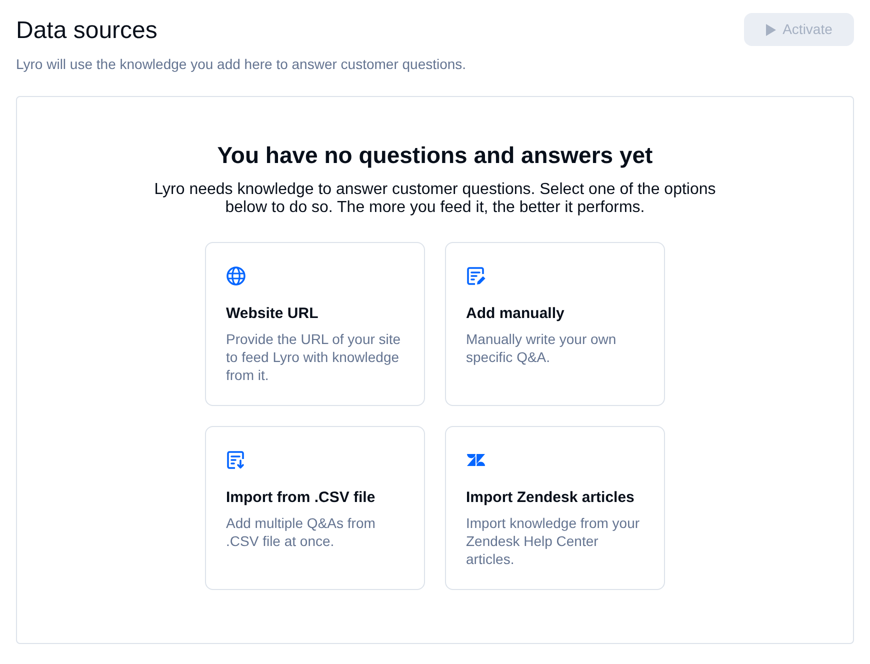  I want to click on card-title: Website URL, so click(273, 314).